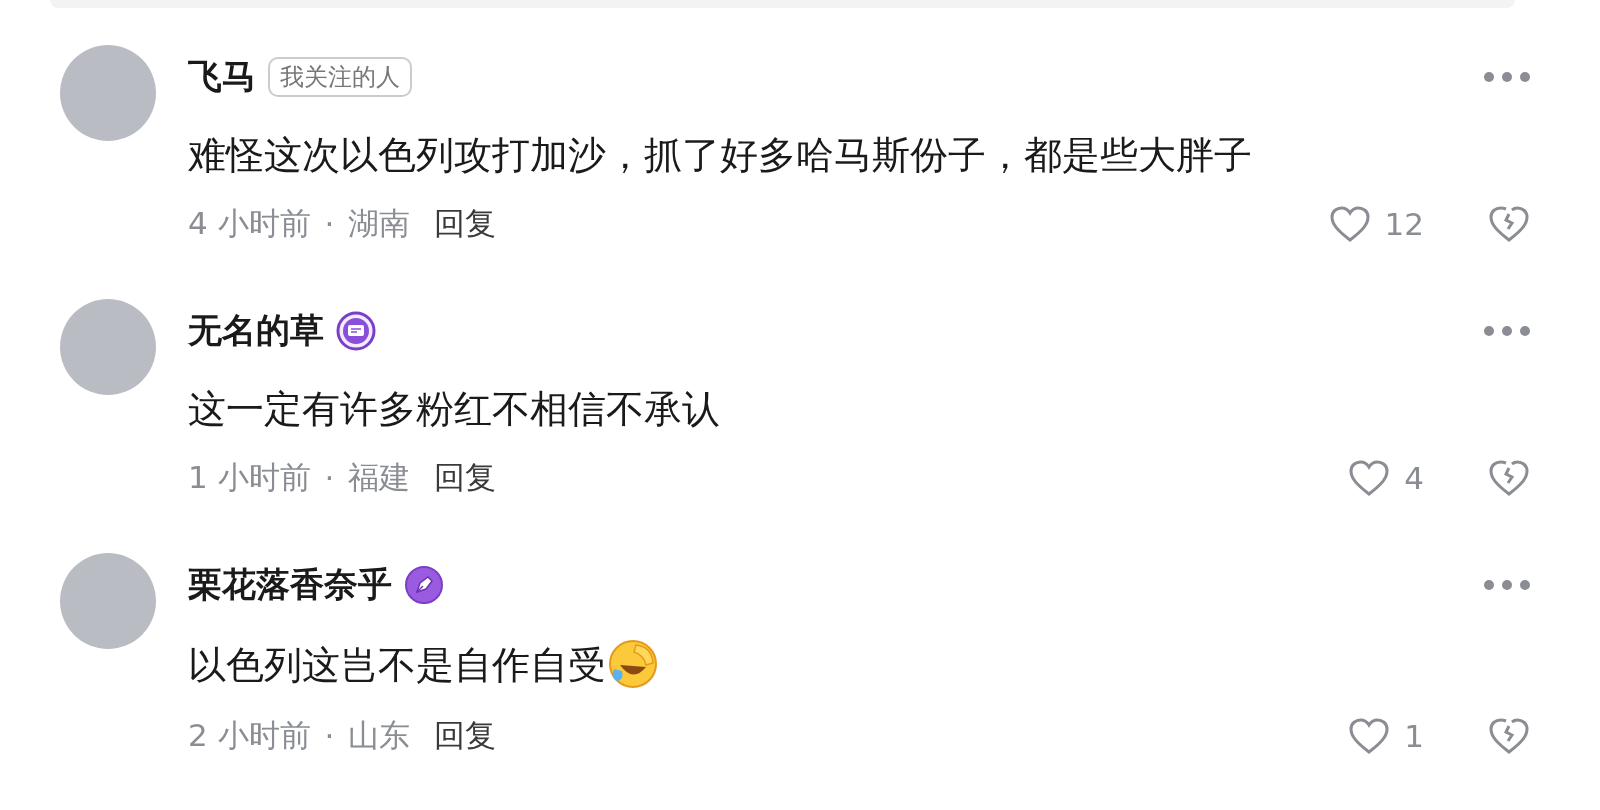  Describe the element at coordinates (356, 331) in the screenshot. I see `chat-badge-icon` at that location.